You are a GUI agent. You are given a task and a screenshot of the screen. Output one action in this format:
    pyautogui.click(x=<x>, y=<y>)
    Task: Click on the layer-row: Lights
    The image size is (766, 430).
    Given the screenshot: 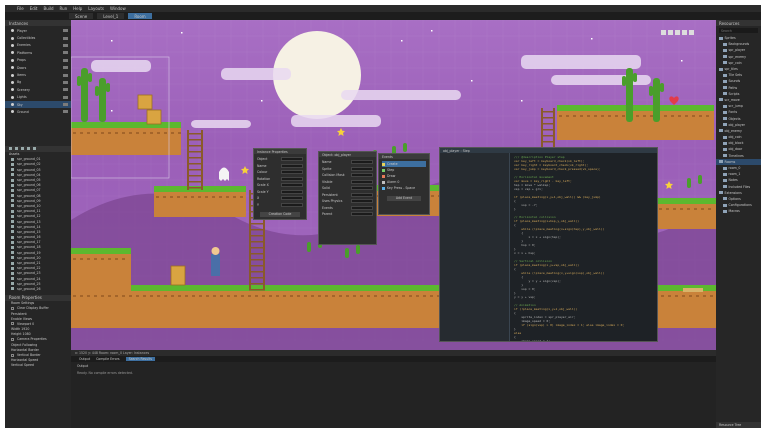 What is the action you would take?
    pyautogui.click(x=38, y=97)
    